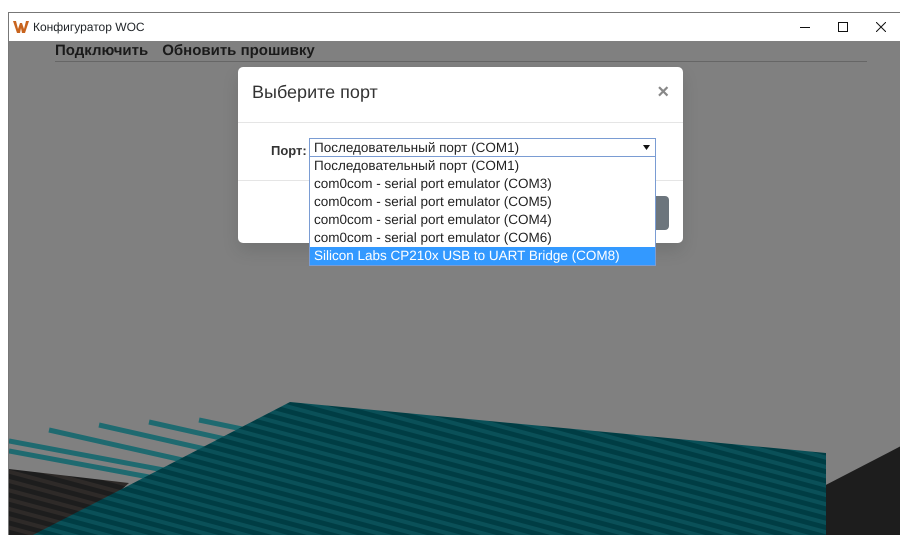 This screenshot has width=900, height=535. What do you see at coordinates (315, 93) in the screenshot?
I see `dialog-title: Выберите порт` at bounding box center [315, 93].